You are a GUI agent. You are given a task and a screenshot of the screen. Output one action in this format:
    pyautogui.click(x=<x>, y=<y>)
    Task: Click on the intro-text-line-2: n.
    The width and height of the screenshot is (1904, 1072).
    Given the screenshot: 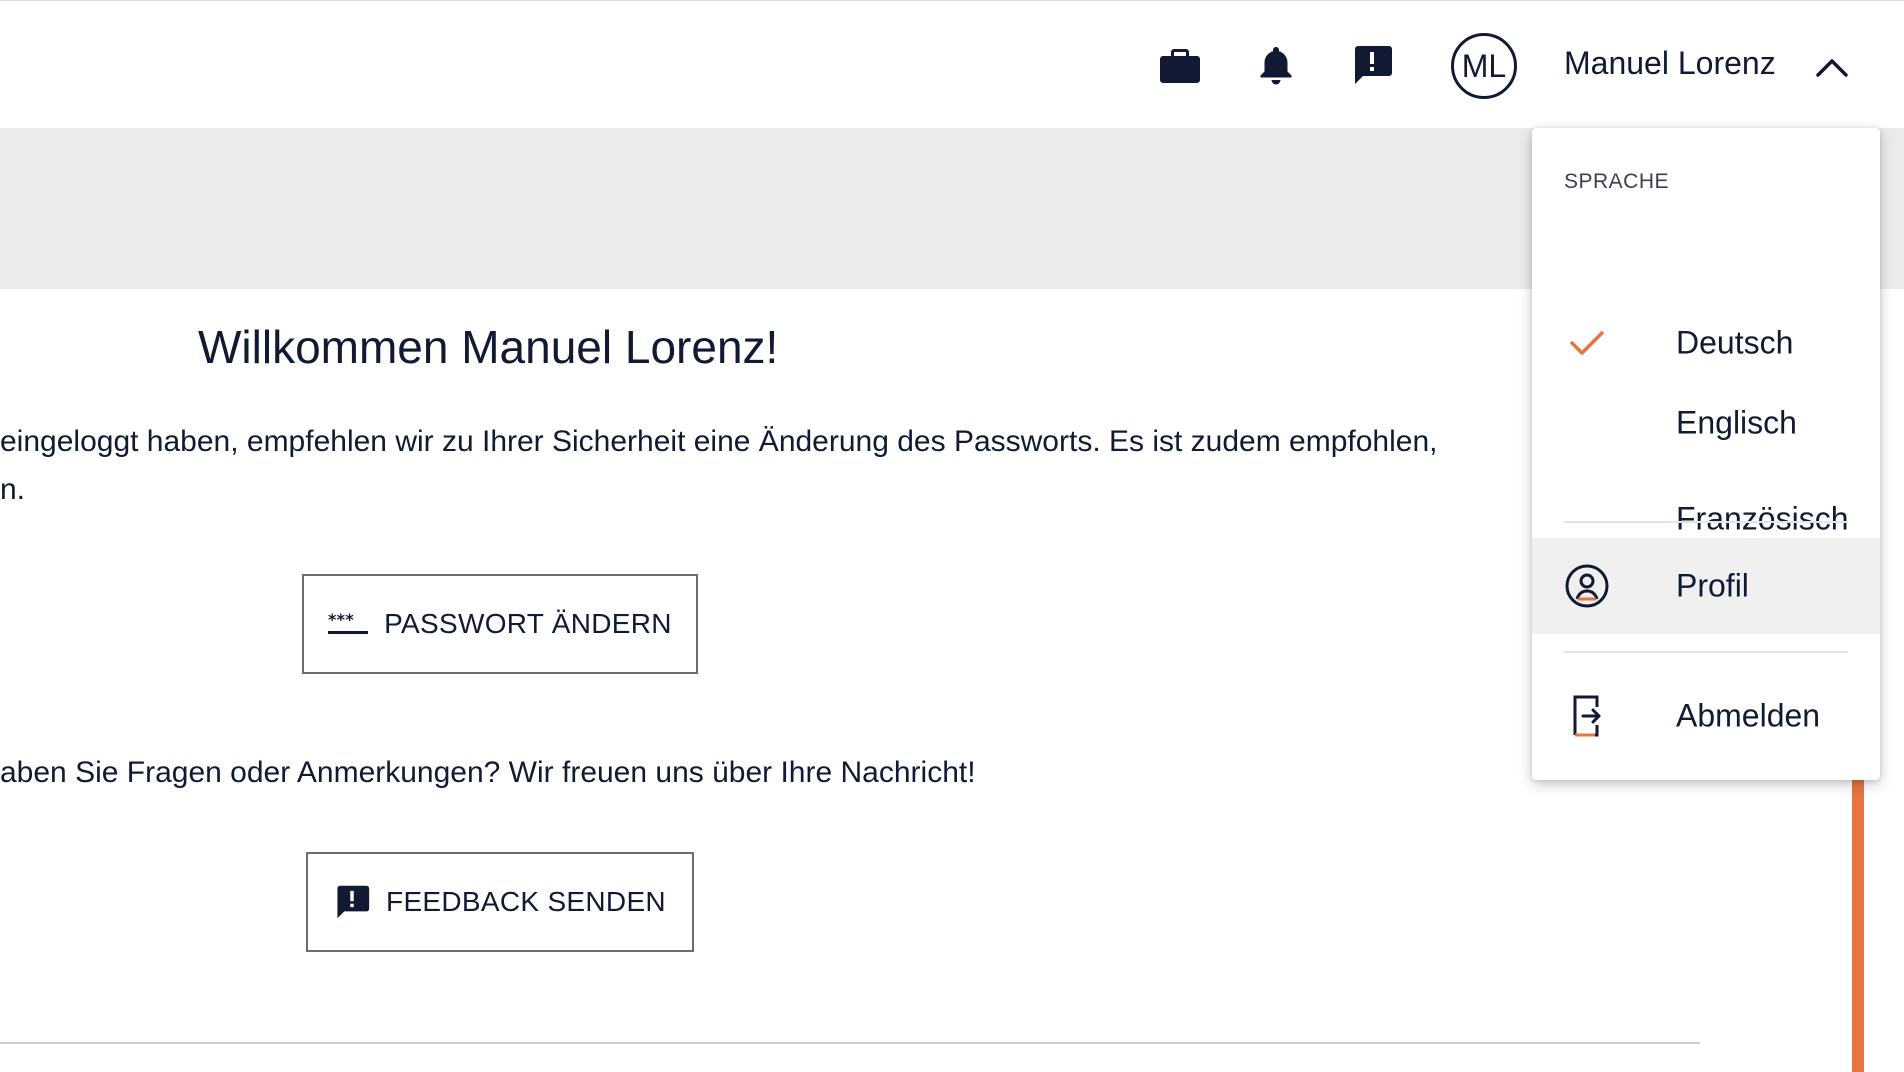 What is the action you would take?
    pyautogui.click(x=13, y=489)
    